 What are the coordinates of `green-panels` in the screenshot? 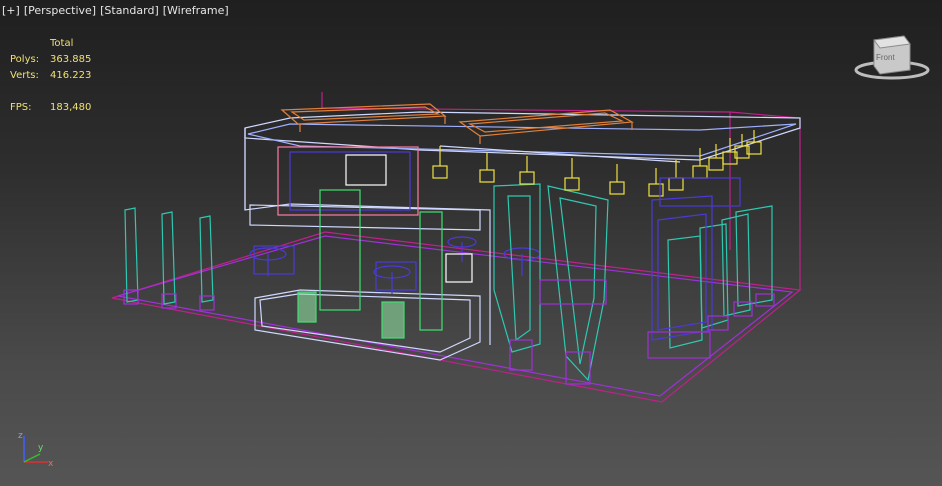 It's located at (370, 264).